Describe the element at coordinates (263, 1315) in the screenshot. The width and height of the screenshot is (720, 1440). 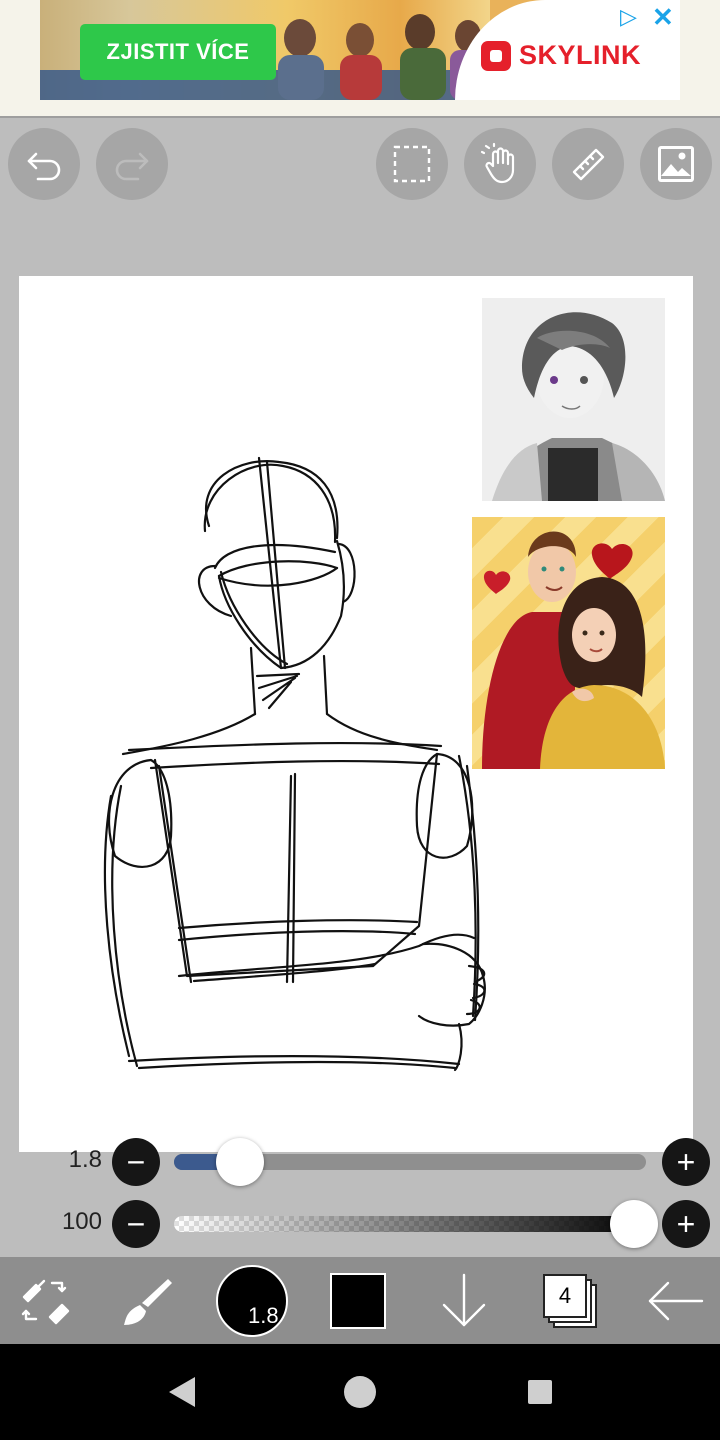
I see `brush-size-label: 1.8` at that location.